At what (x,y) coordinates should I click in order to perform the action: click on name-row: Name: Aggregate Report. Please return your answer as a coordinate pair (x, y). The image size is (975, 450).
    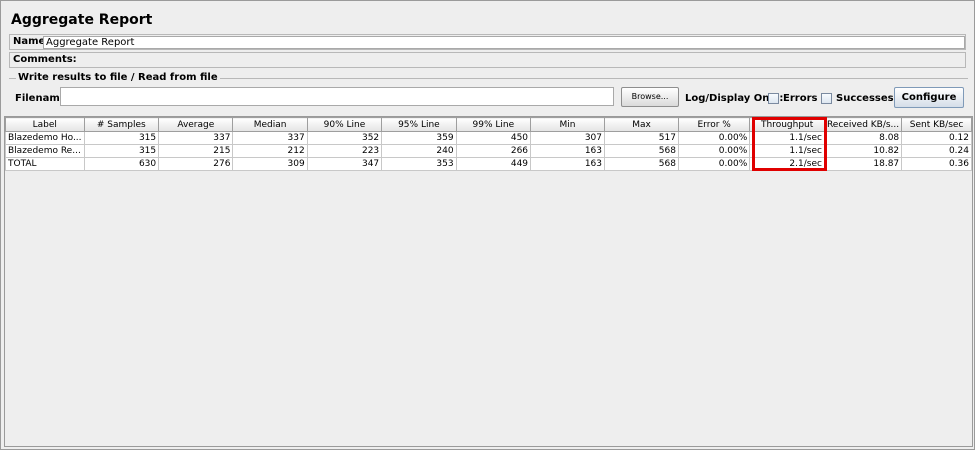
    Looking at the image, I should click on (487, 42).